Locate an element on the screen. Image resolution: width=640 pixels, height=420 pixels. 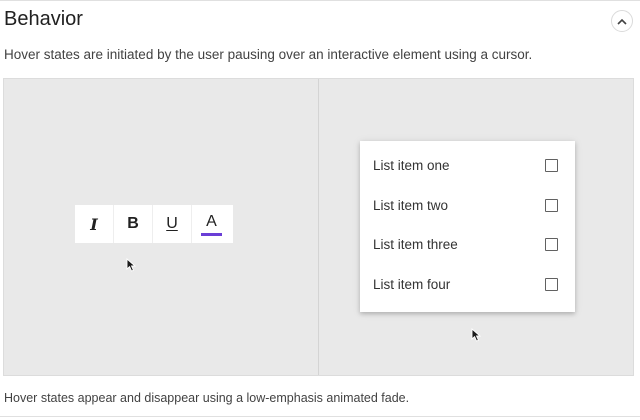
text-color-icon: A is located at coordinates (211, 221).